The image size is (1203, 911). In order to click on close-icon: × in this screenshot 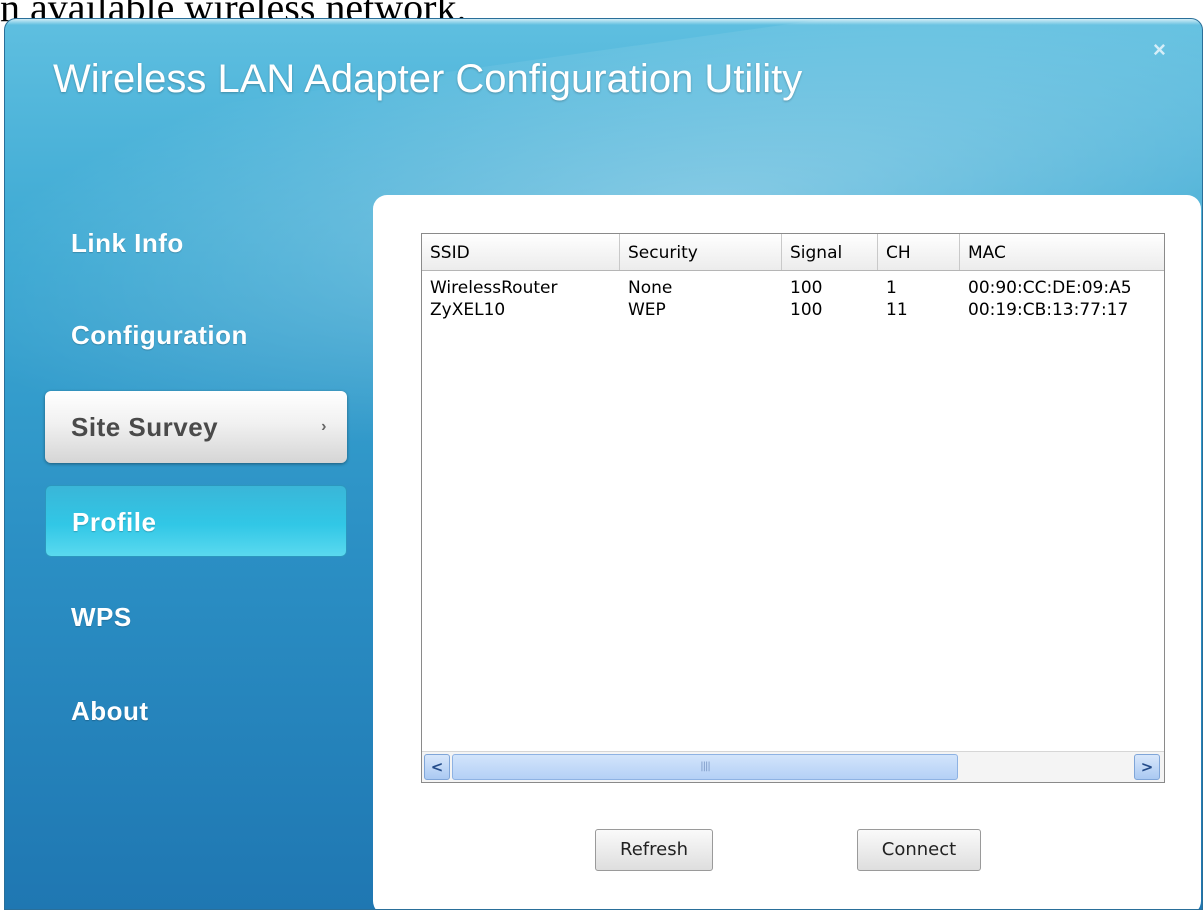, I will do `click(1159, 50)`.